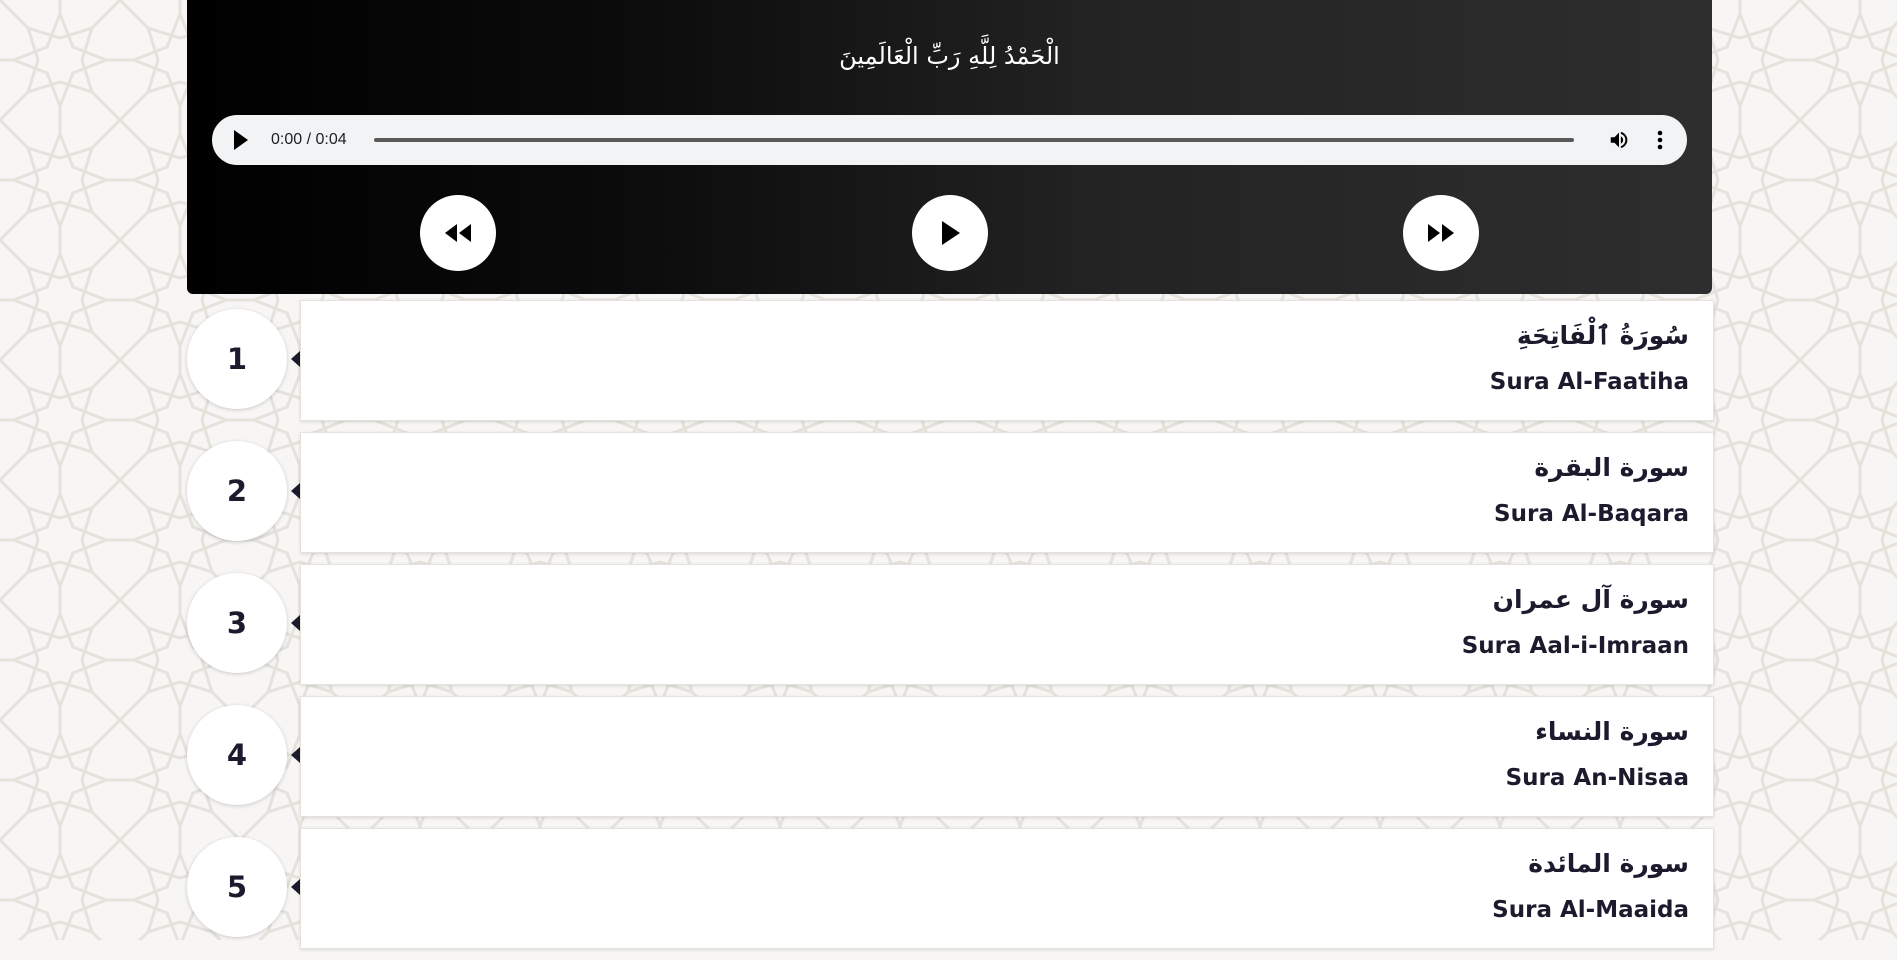 Image resolution: width=1897 pixels, height=960 pixels. I want to click on sura-card: سورة آل عمران Sura Aal-i-Imraan, so click(1007, 624).